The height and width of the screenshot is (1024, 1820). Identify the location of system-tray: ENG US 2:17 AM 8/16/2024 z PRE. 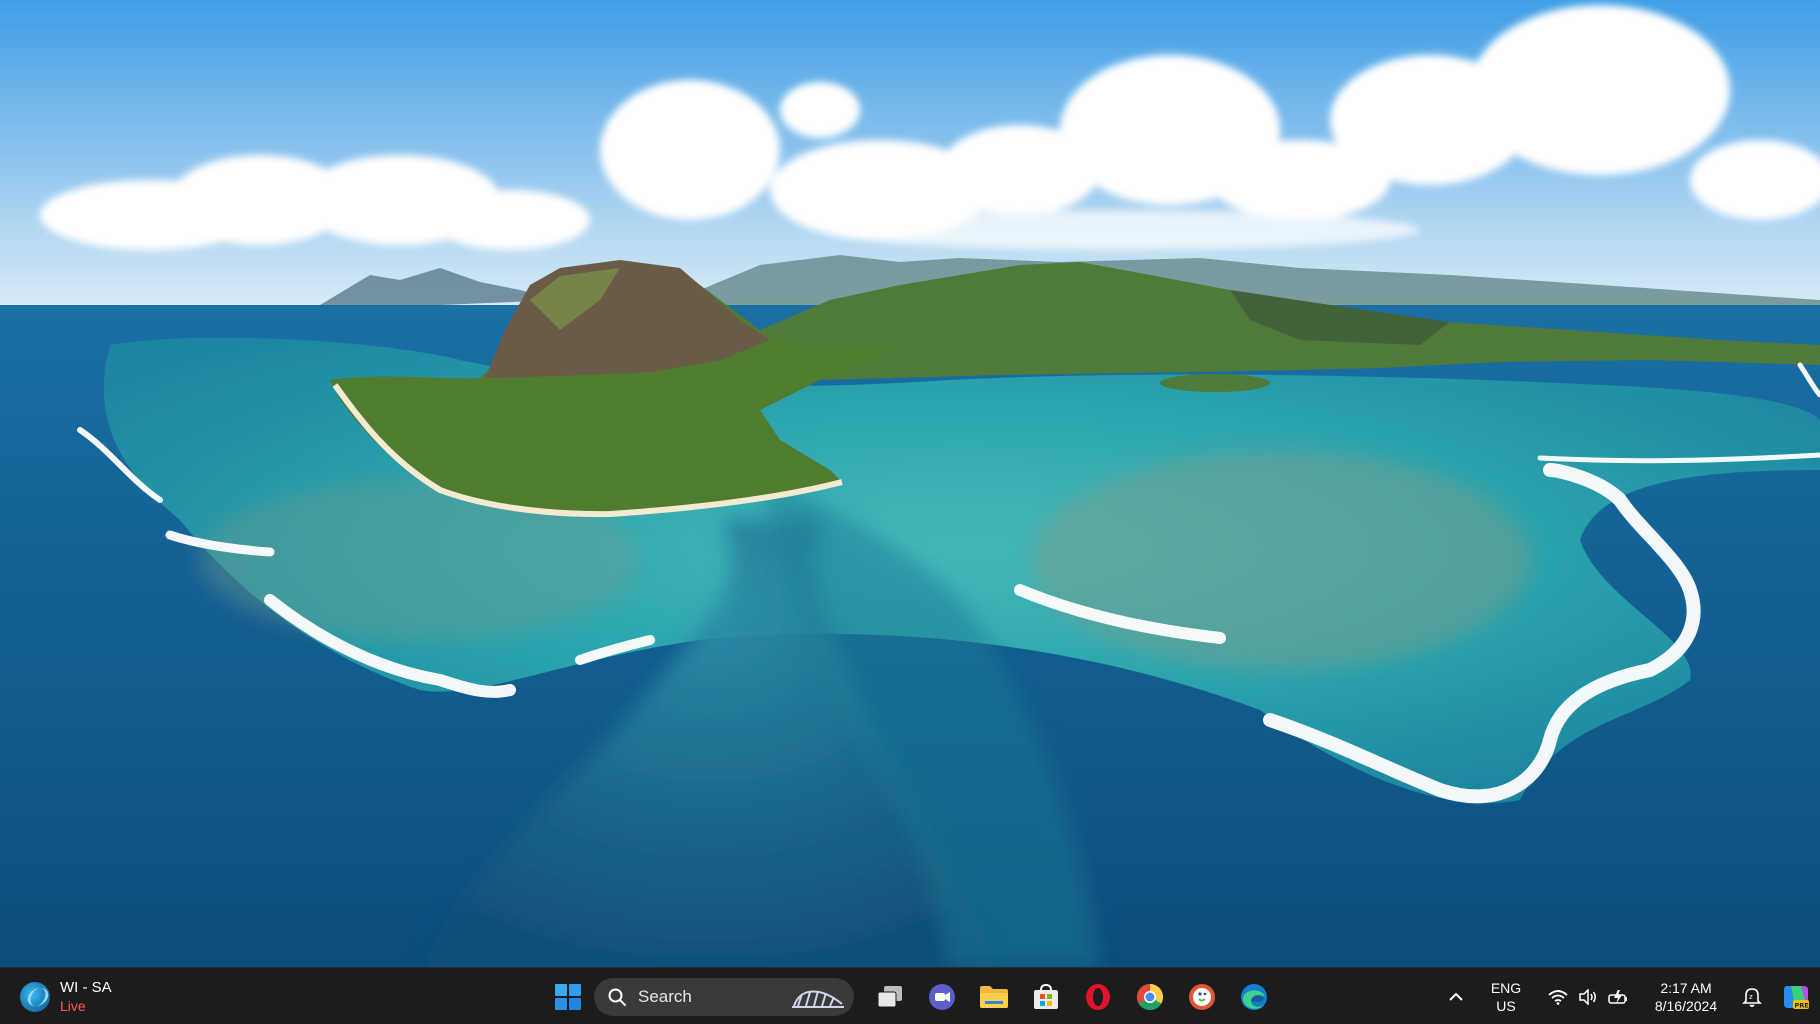
(1629, 996).